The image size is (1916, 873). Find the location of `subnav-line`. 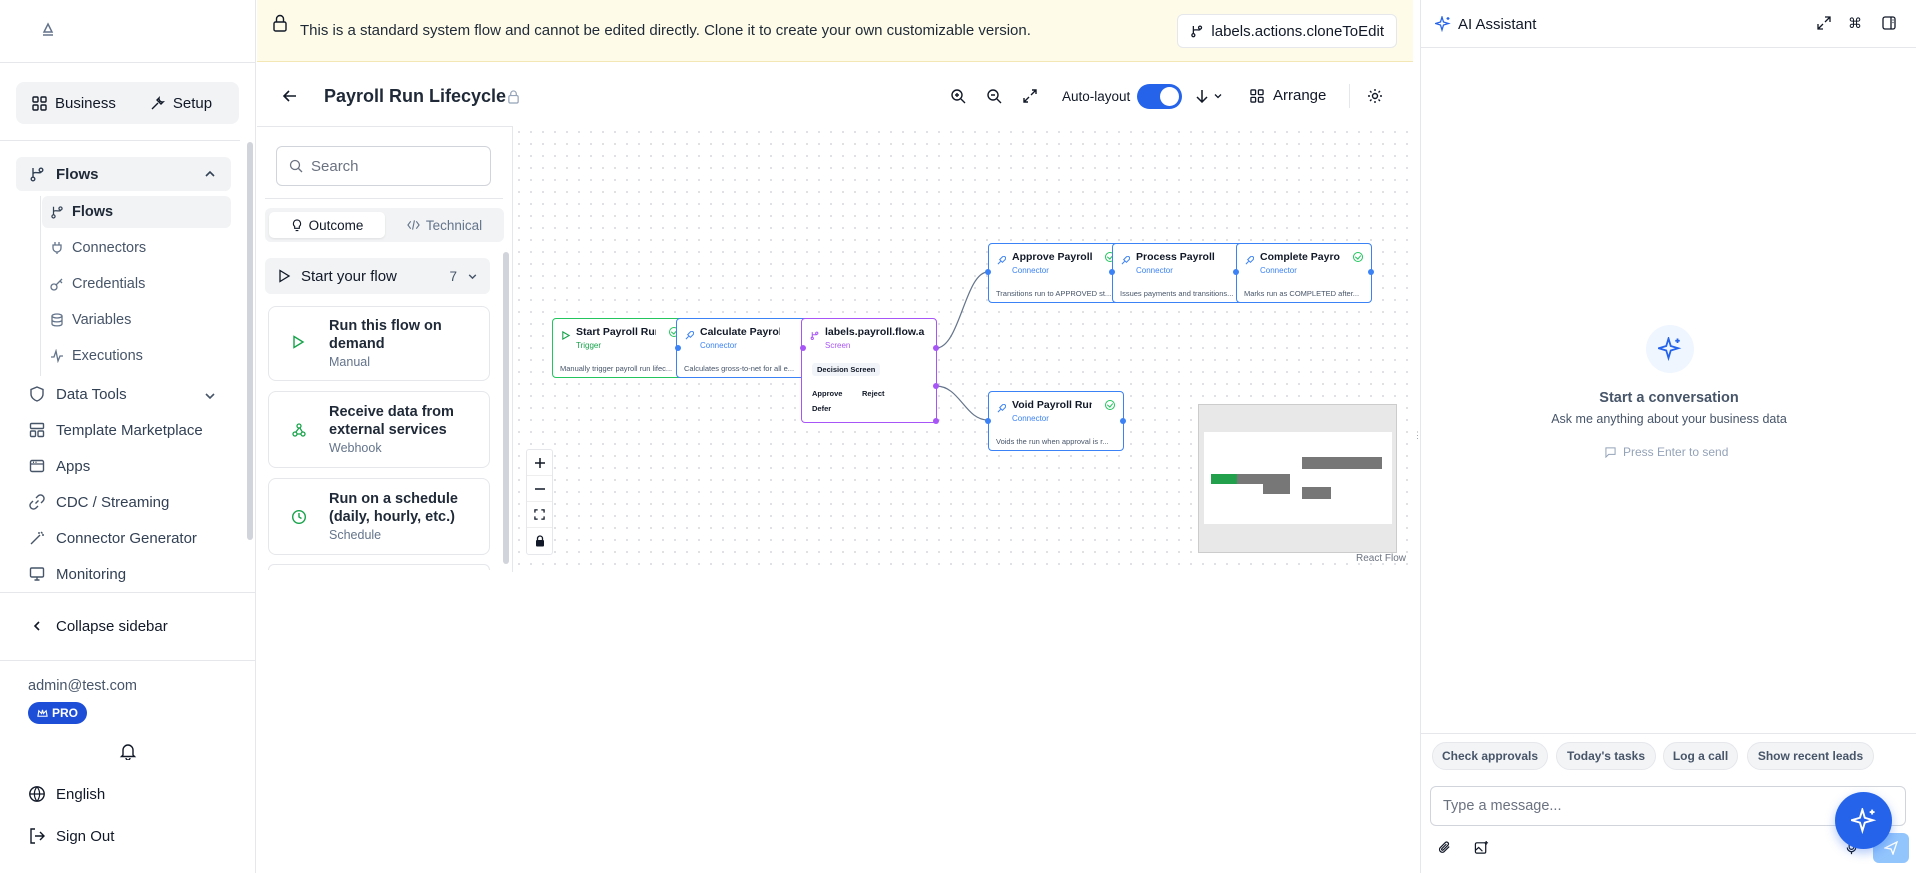

subnav-line is located at coordinates (40, 286).